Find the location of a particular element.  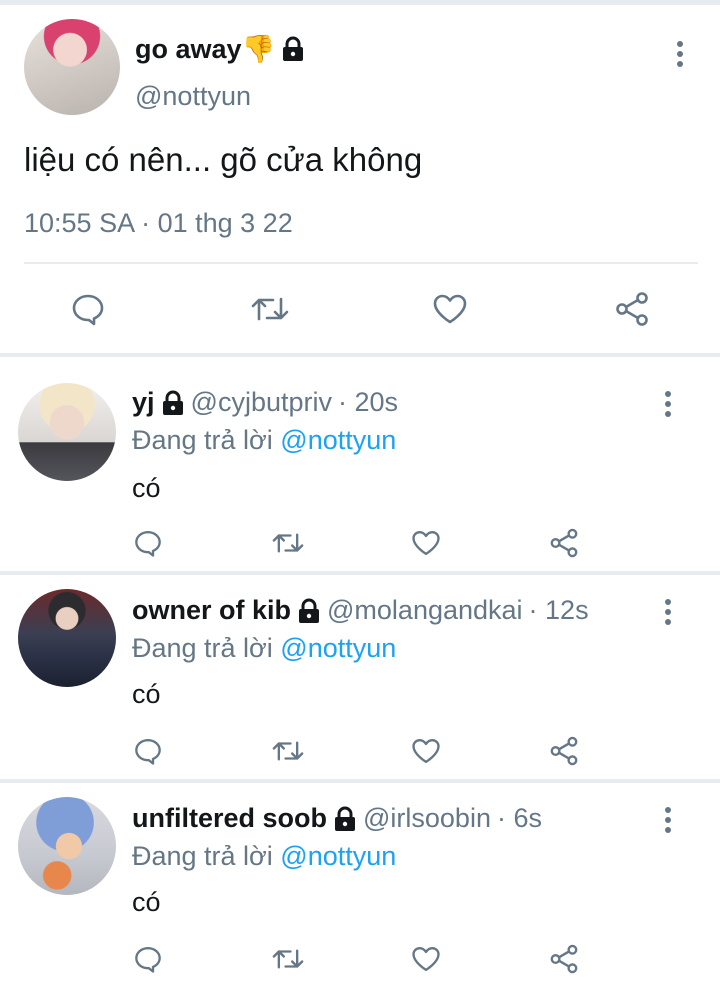

tweet-handle: @nottyun is located at coordinates (193, 96).